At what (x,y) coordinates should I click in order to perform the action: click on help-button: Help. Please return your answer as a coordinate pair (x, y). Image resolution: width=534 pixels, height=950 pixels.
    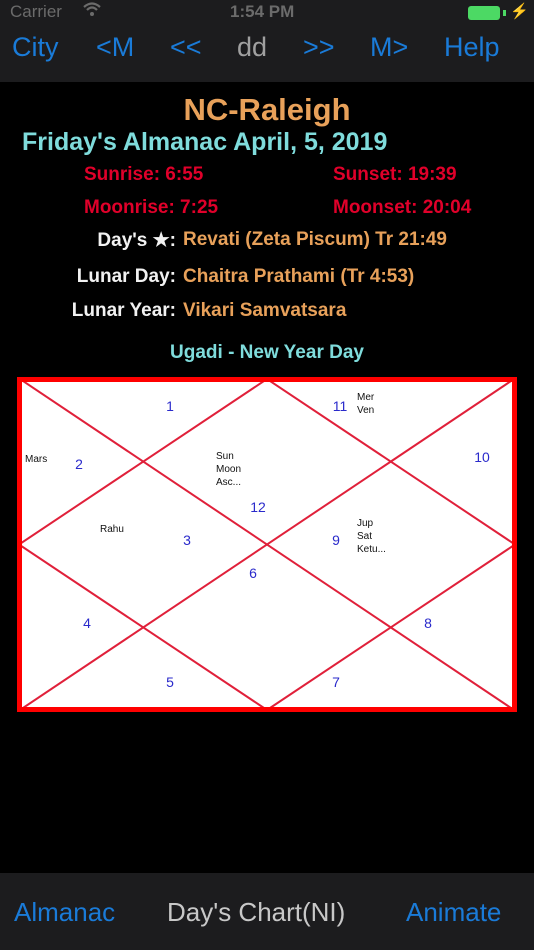
    Looking at the image, I should click on (472, 47).